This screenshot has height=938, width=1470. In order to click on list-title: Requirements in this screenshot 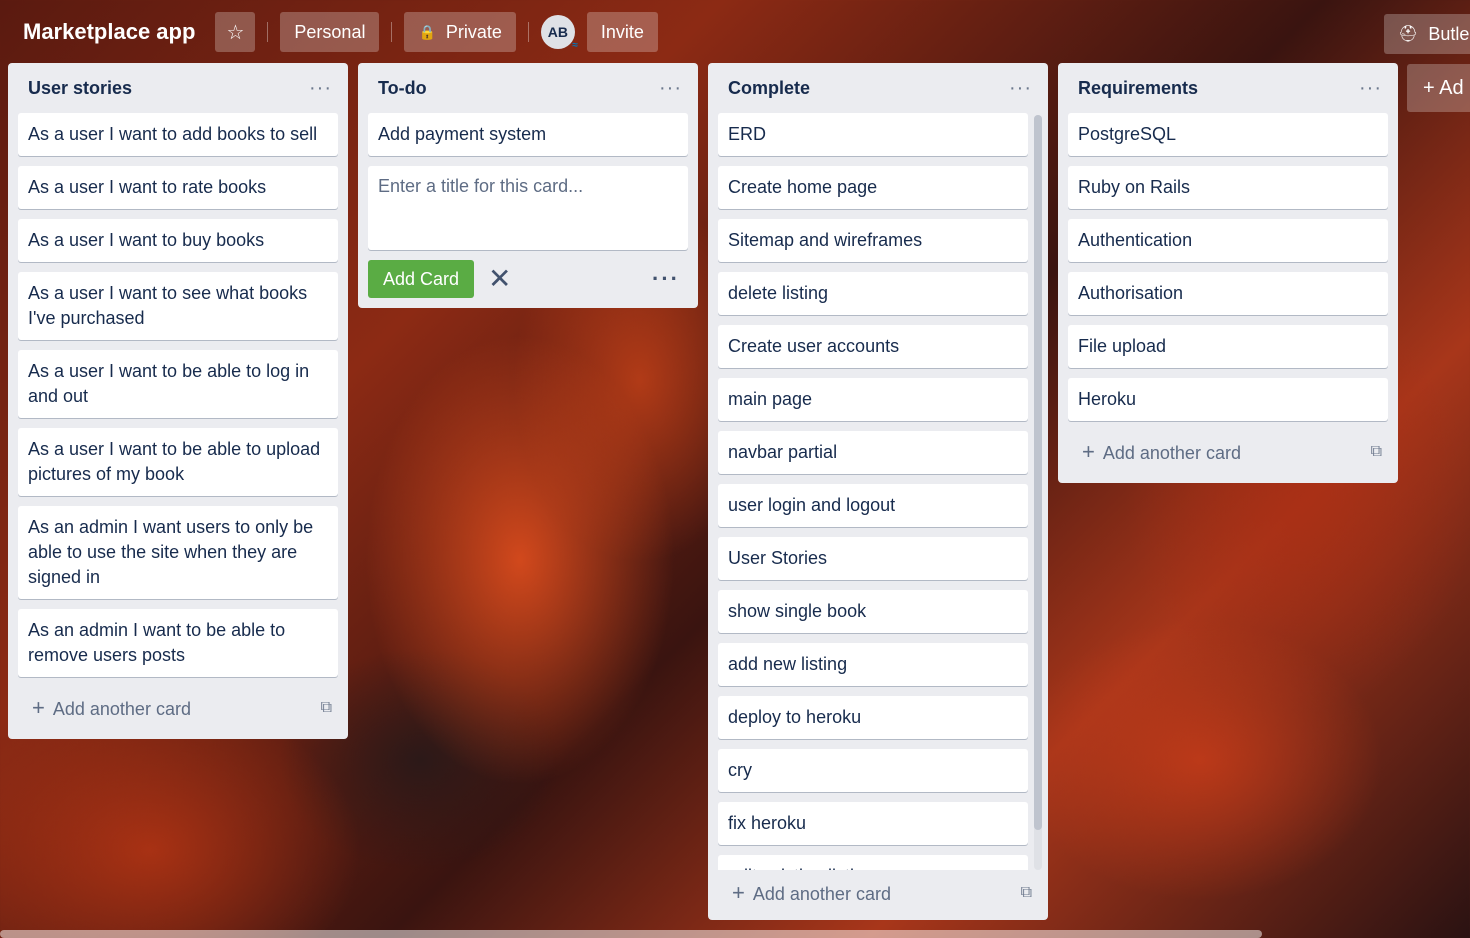, I will do `click(1138, 88)`.